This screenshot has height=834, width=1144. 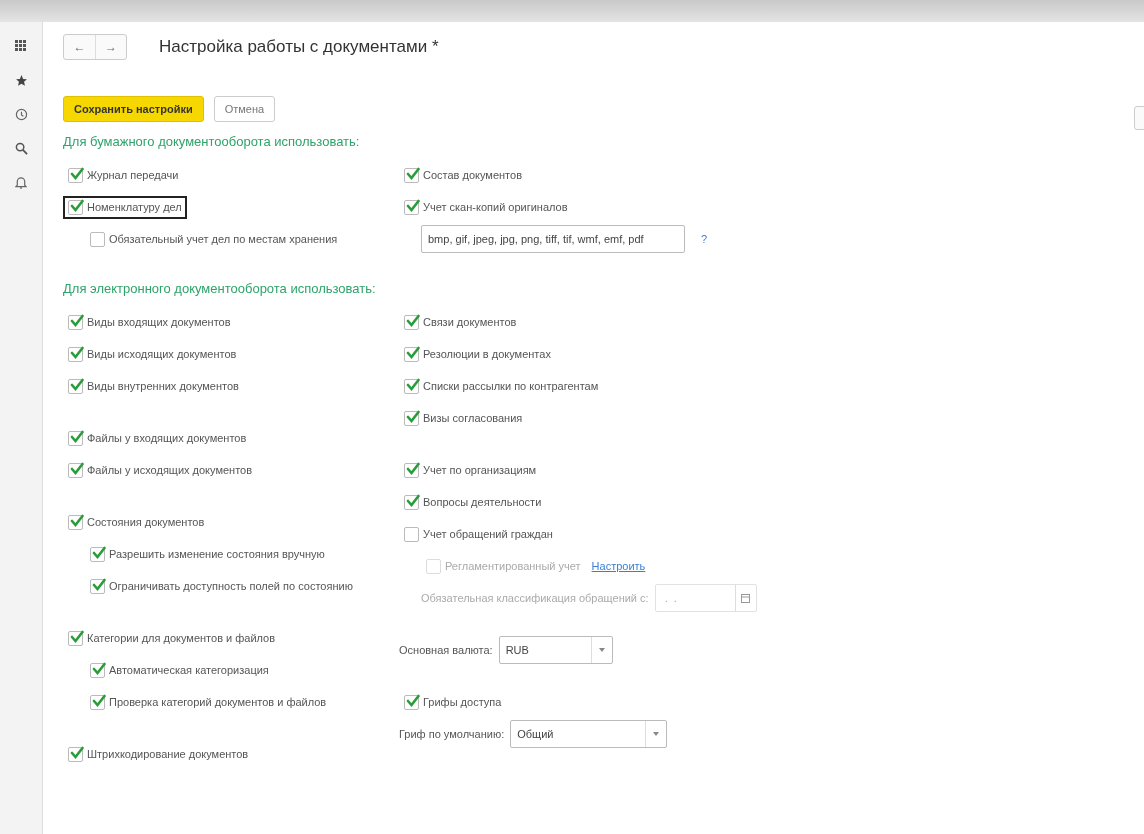 I want to click on checkbox: Журнал передачи, so click(x=123, y=175).